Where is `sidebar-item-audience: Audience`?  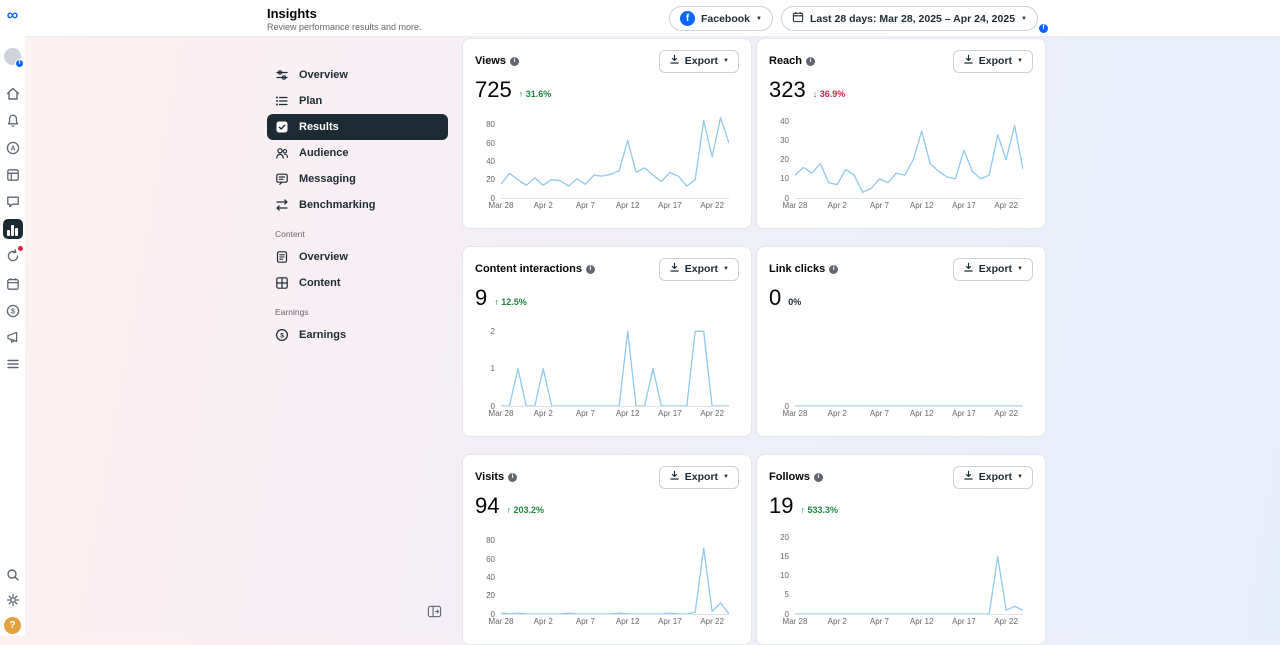
sidebar-item-audience: Audience is located at coordinates (357, 153).